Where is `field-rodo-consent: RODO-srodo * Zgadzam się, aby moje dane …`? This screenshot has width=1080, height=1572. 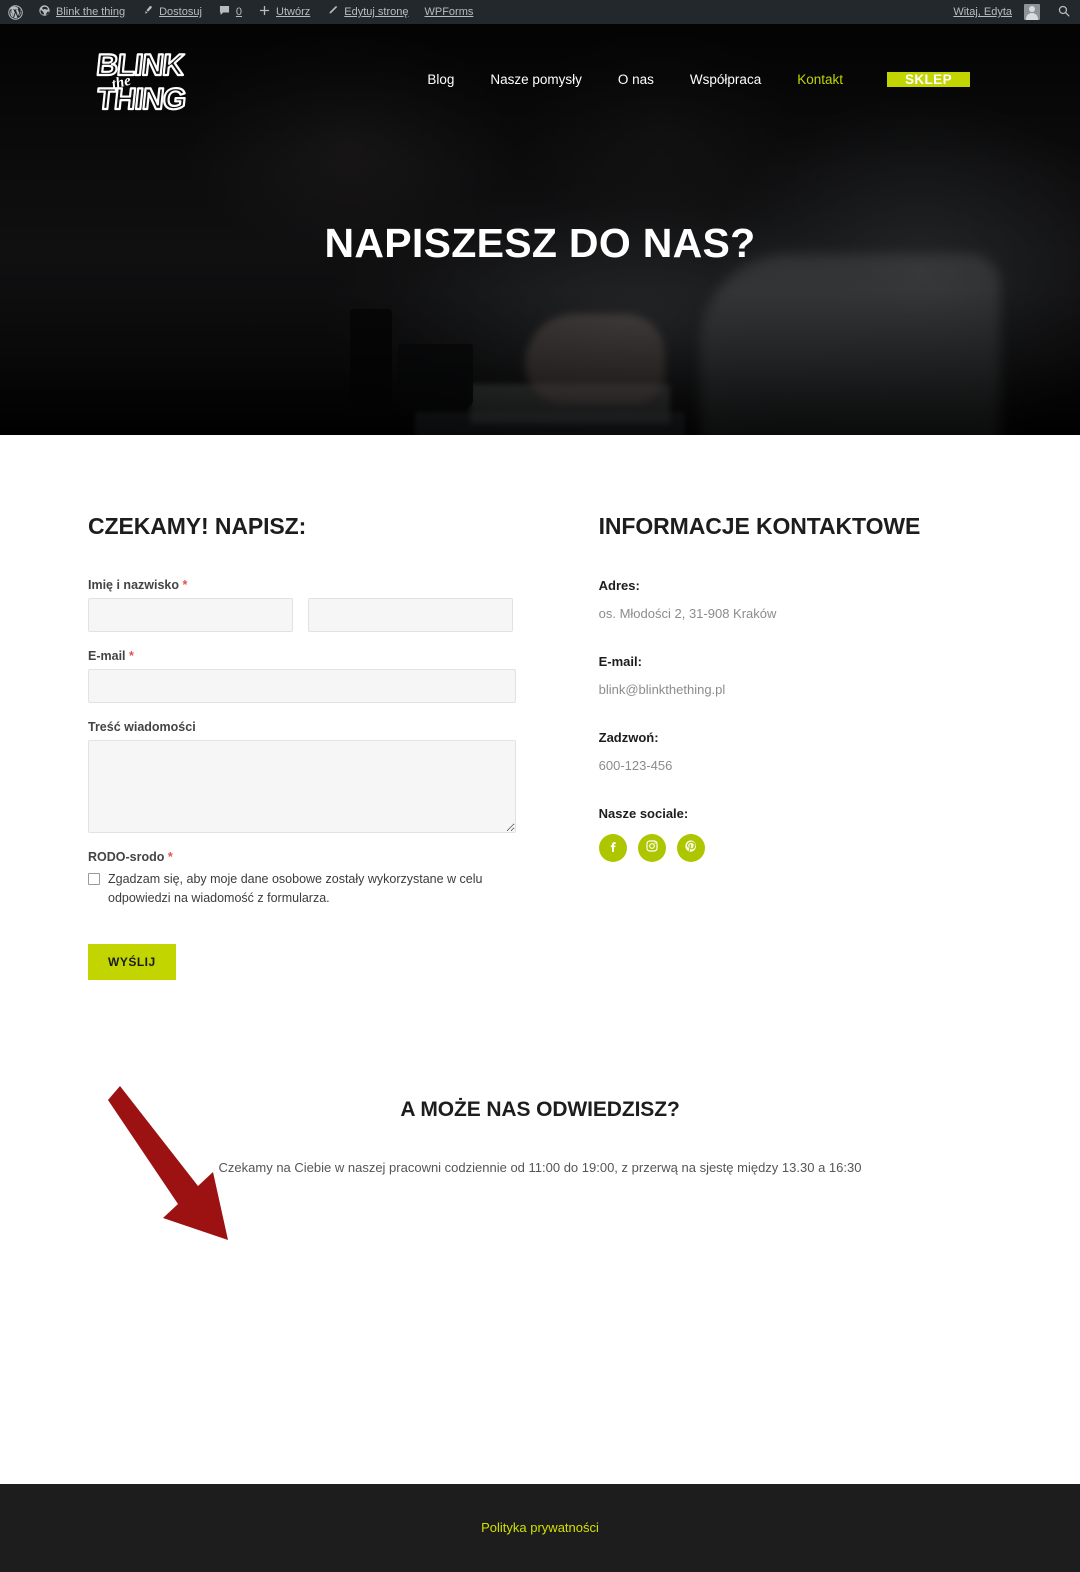 field-rodo-consent: RODO-srodo * Zgadzam się, aby moje dane … is located at coordinates (307, 879).